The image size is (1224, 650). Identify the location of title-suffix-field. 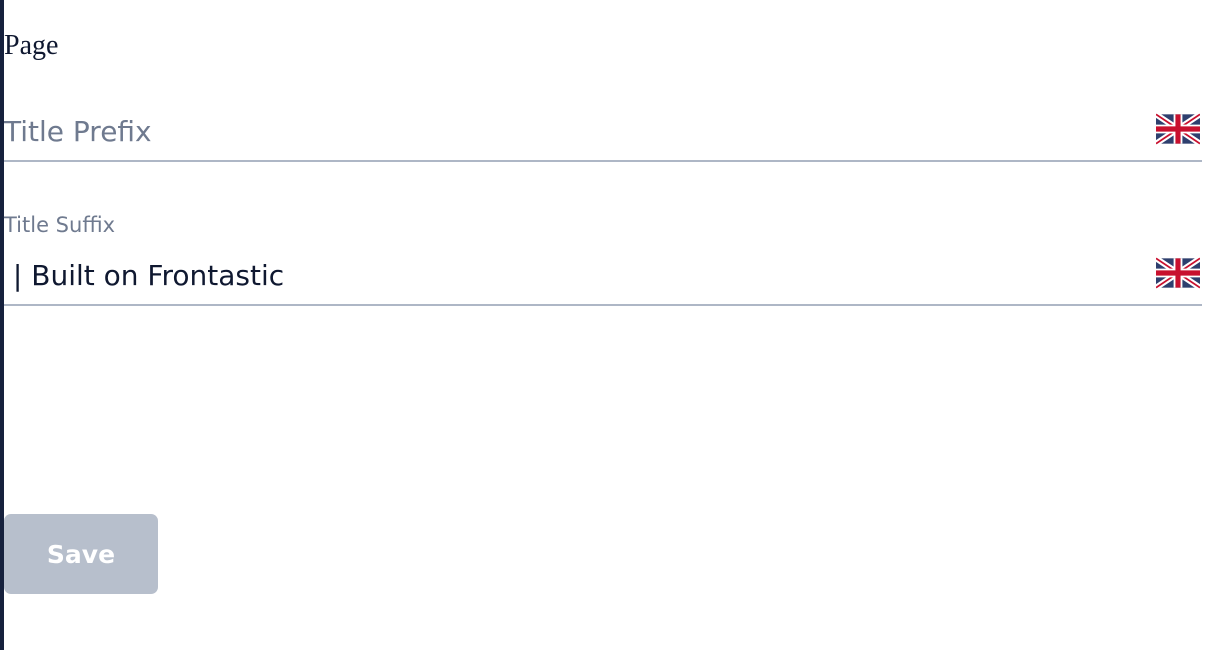
(603, 277).